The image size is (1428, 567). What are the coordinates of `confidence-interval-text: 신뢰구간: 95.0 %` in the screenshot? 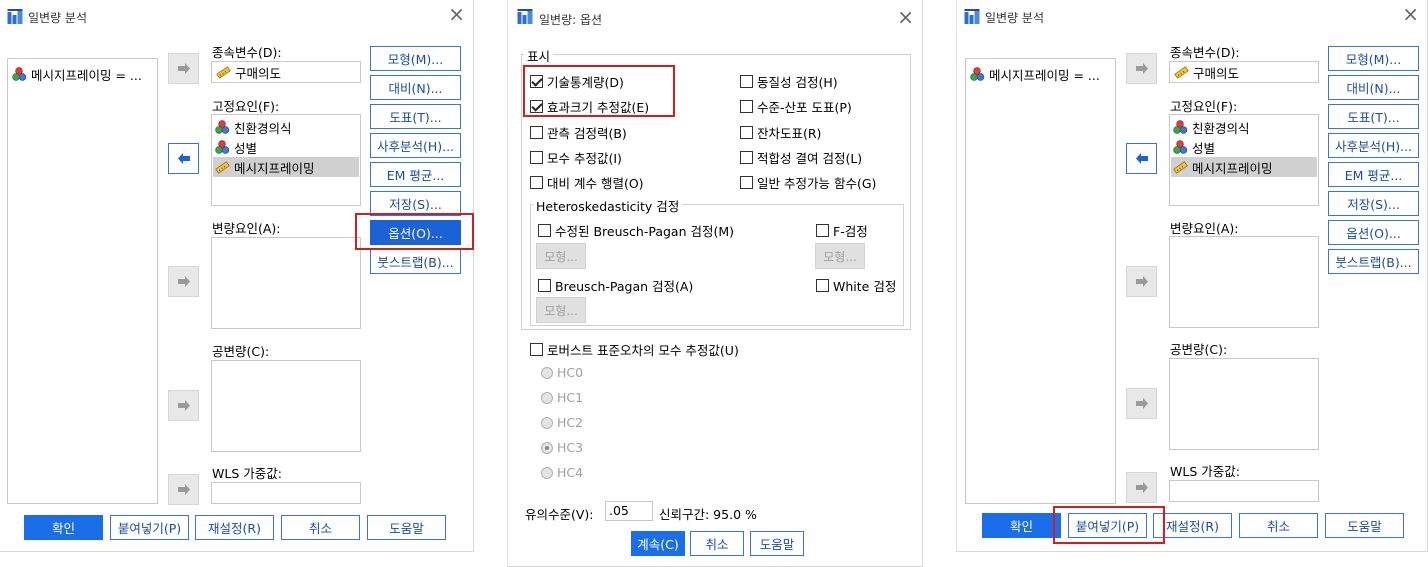 It's located at (708, 514).